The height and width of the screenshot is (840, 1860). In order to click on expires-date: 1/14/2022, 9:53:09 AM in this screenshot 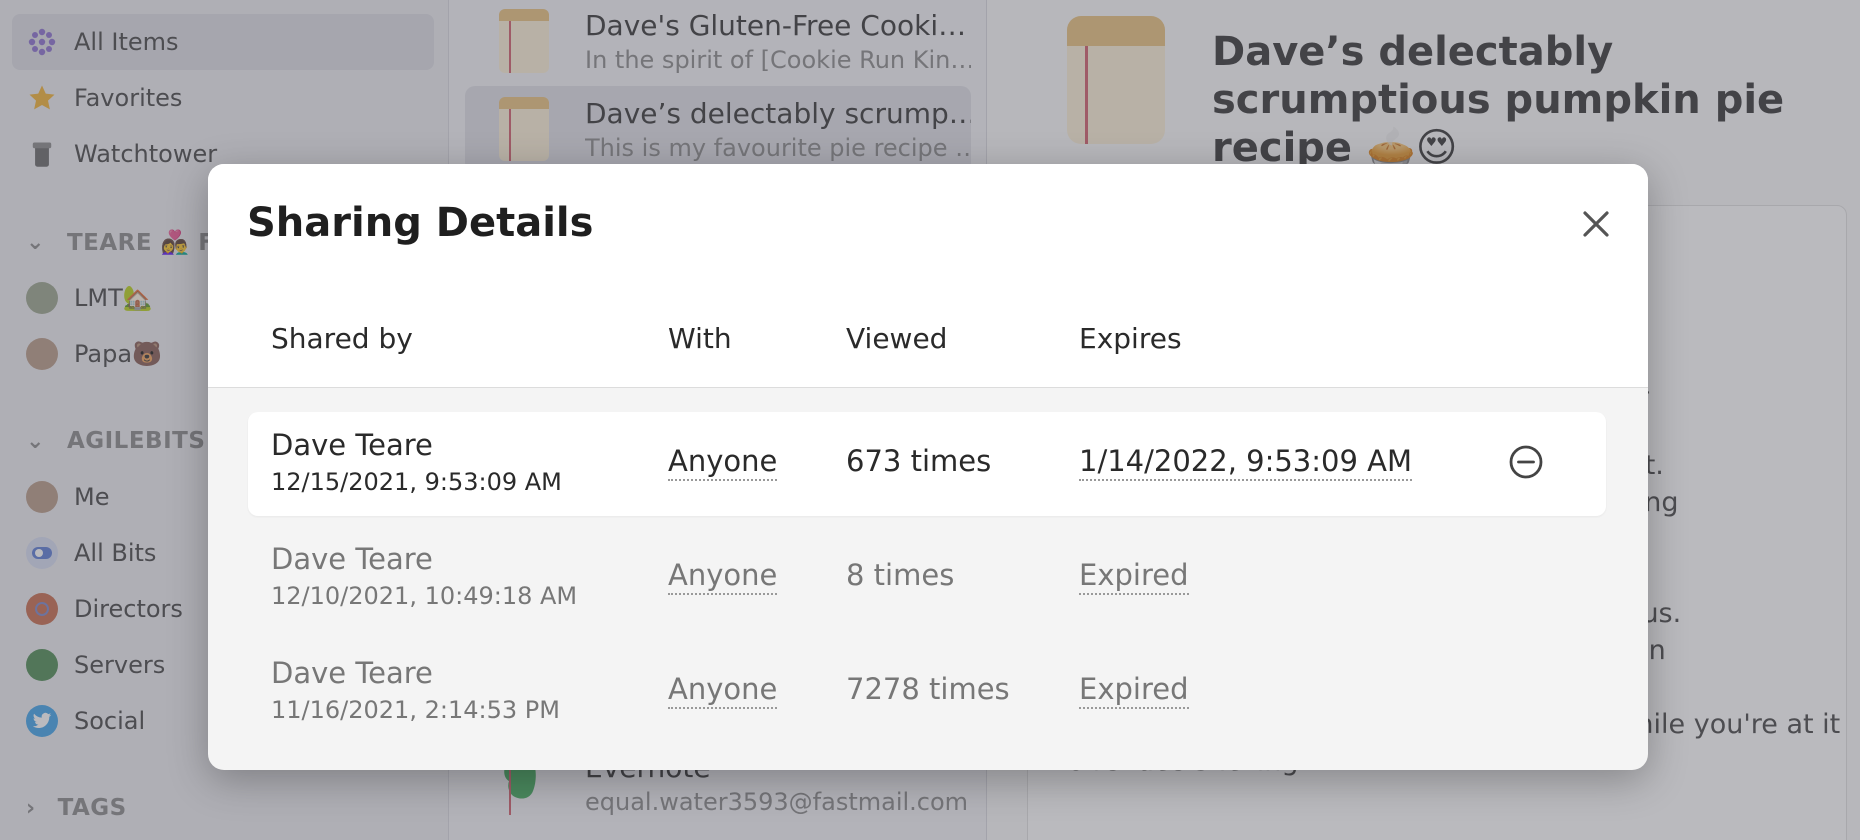, I will do `click(1246, 462)`.